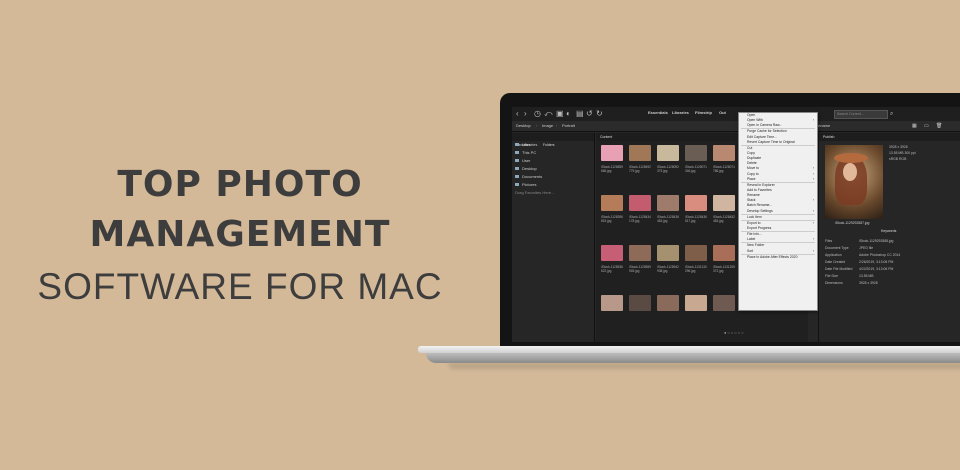 Image resolution: width=960 pixels, height=470 pixels. I want to click on rotate-right-icon: ↻, so click(599, 113).